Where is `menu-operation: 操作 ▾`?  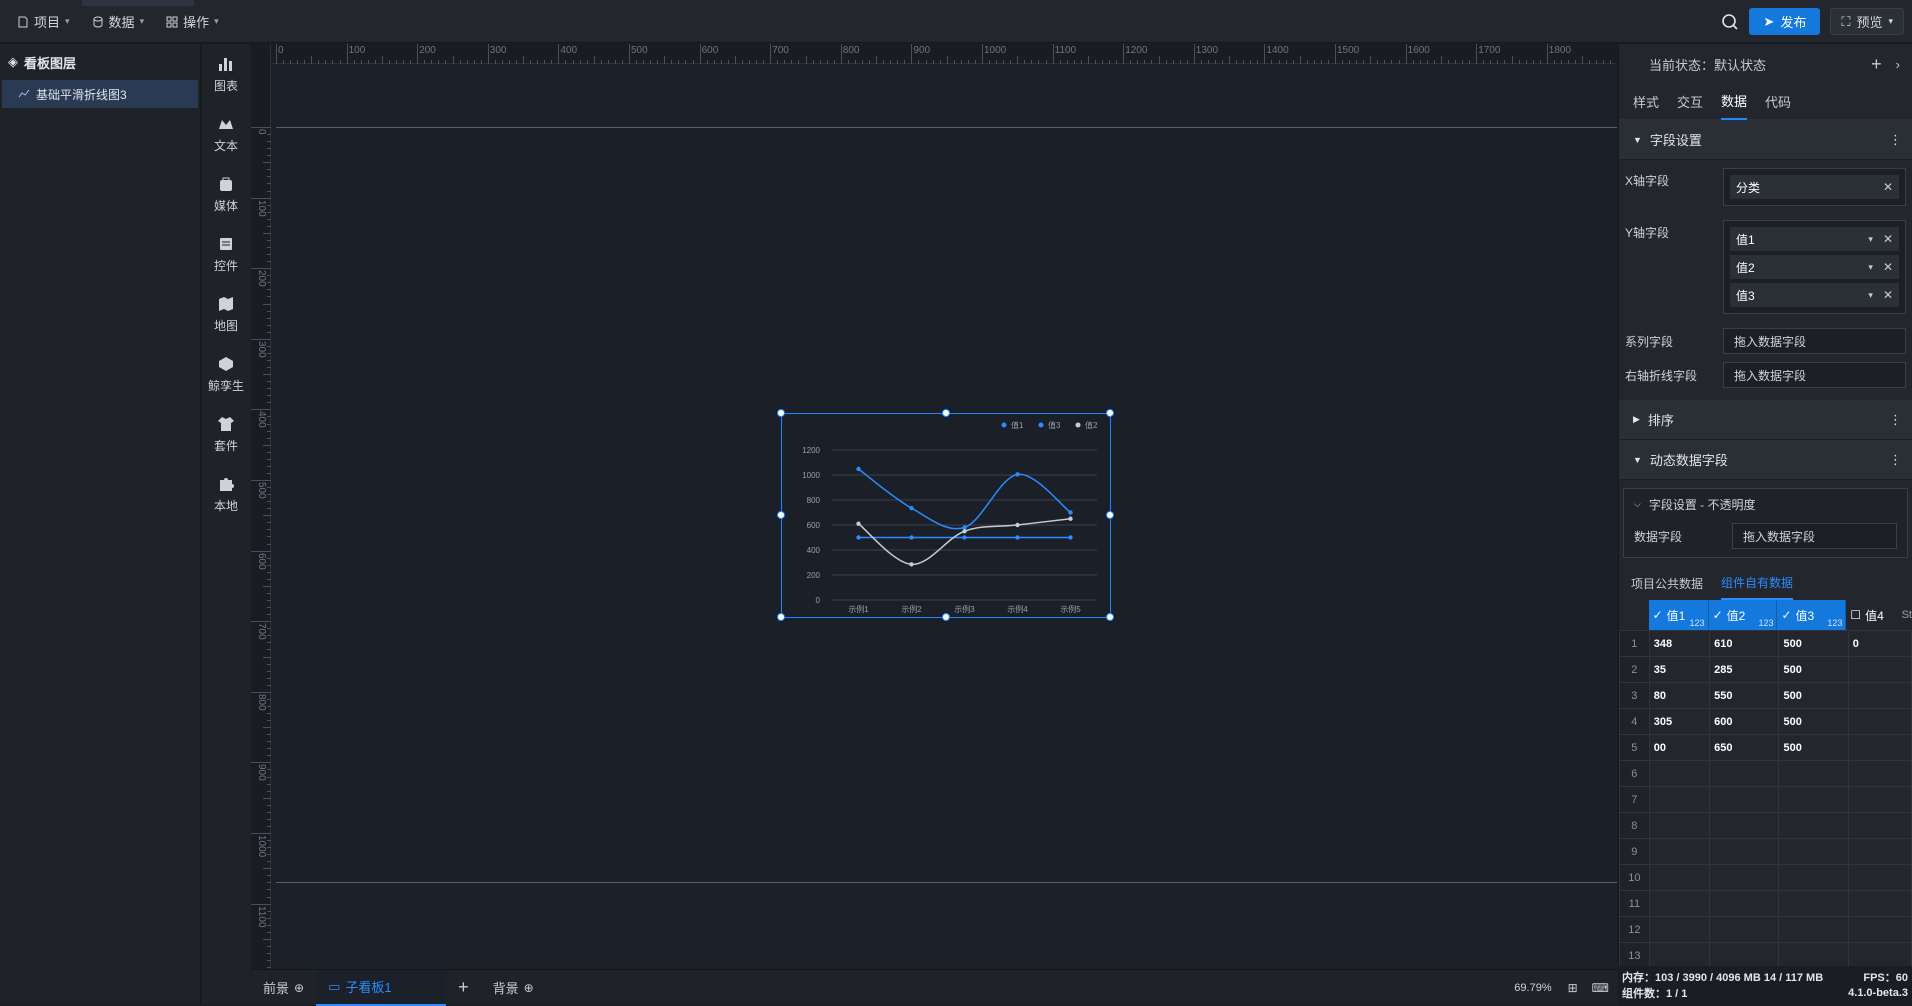 menu-operation: 操作 ▾ is located at coordinates (192, 22).